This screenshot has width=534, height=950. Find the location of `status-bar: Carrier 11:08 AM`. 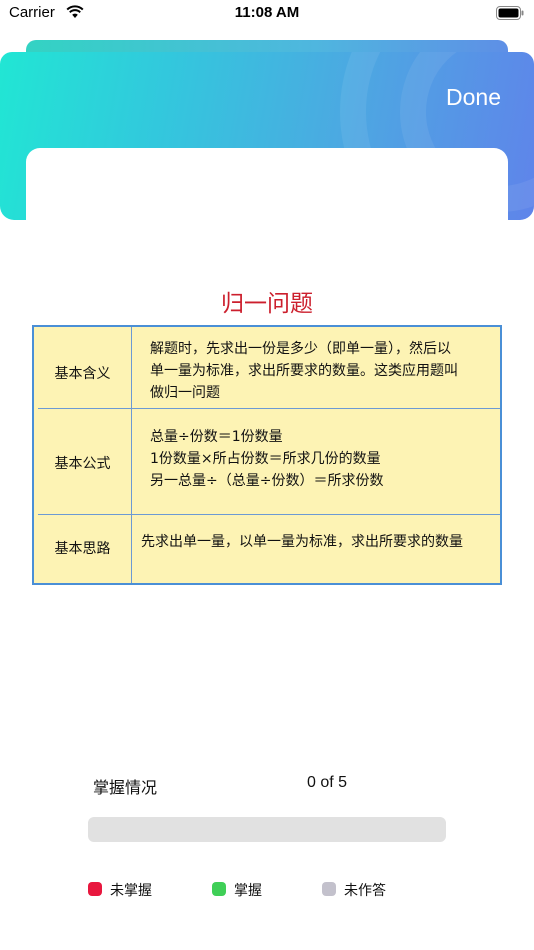

status-bar: Carrier 11:08 AM is located at coordinates (267, 15).